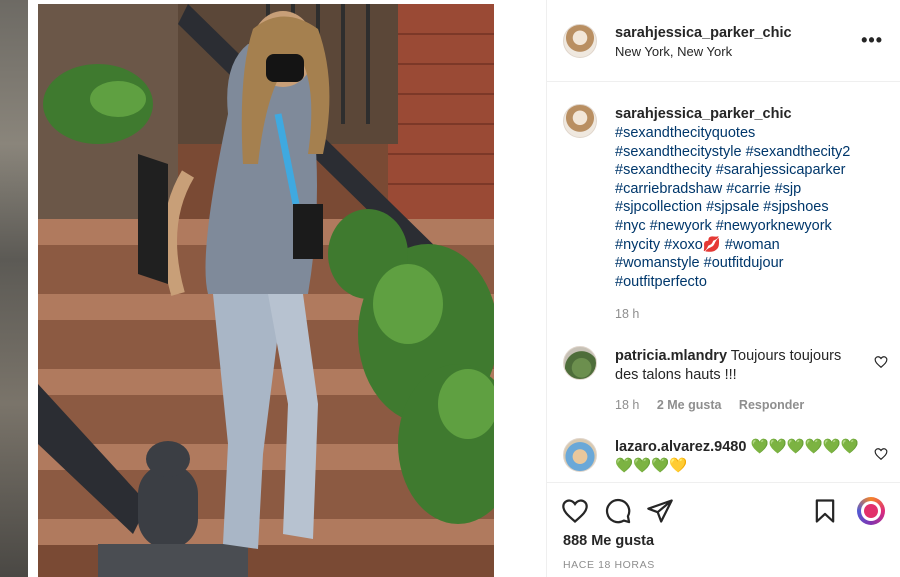 The height and width of the screenshot is (577, 900). What do you see at coordinates (660, 511) in the screenshot?
I see `share-icon` at bounding box center [660, 511].